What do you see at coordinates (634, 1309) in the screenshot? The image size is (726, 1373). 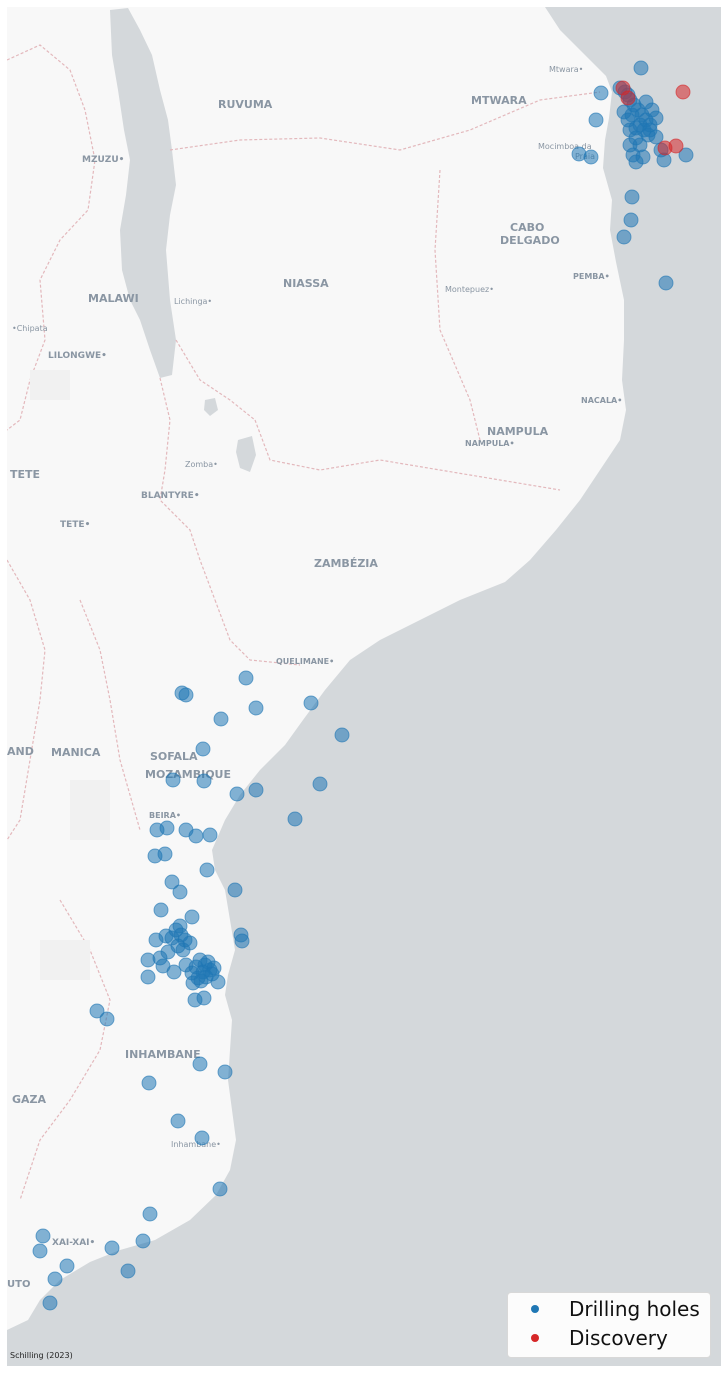 I see `legend-label-drilling: Drilling holes` at bounding box center [634, 1309].